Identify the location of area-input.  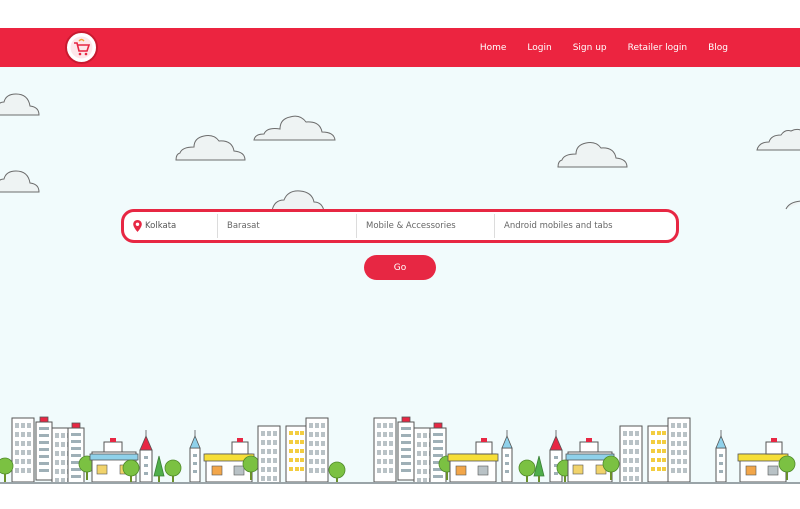
(291, 226).